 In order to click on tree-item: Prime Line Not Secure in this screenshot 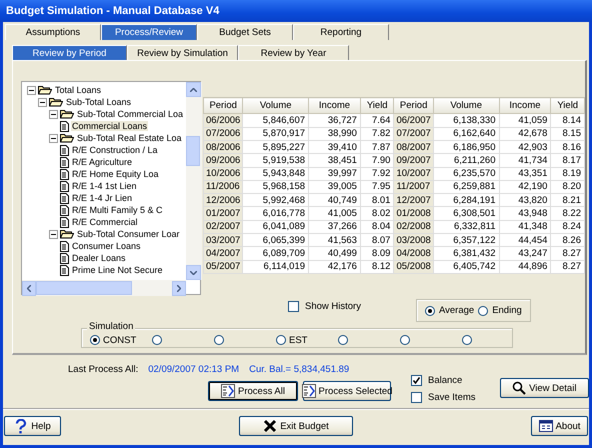, I will do `click(117, 270)`.